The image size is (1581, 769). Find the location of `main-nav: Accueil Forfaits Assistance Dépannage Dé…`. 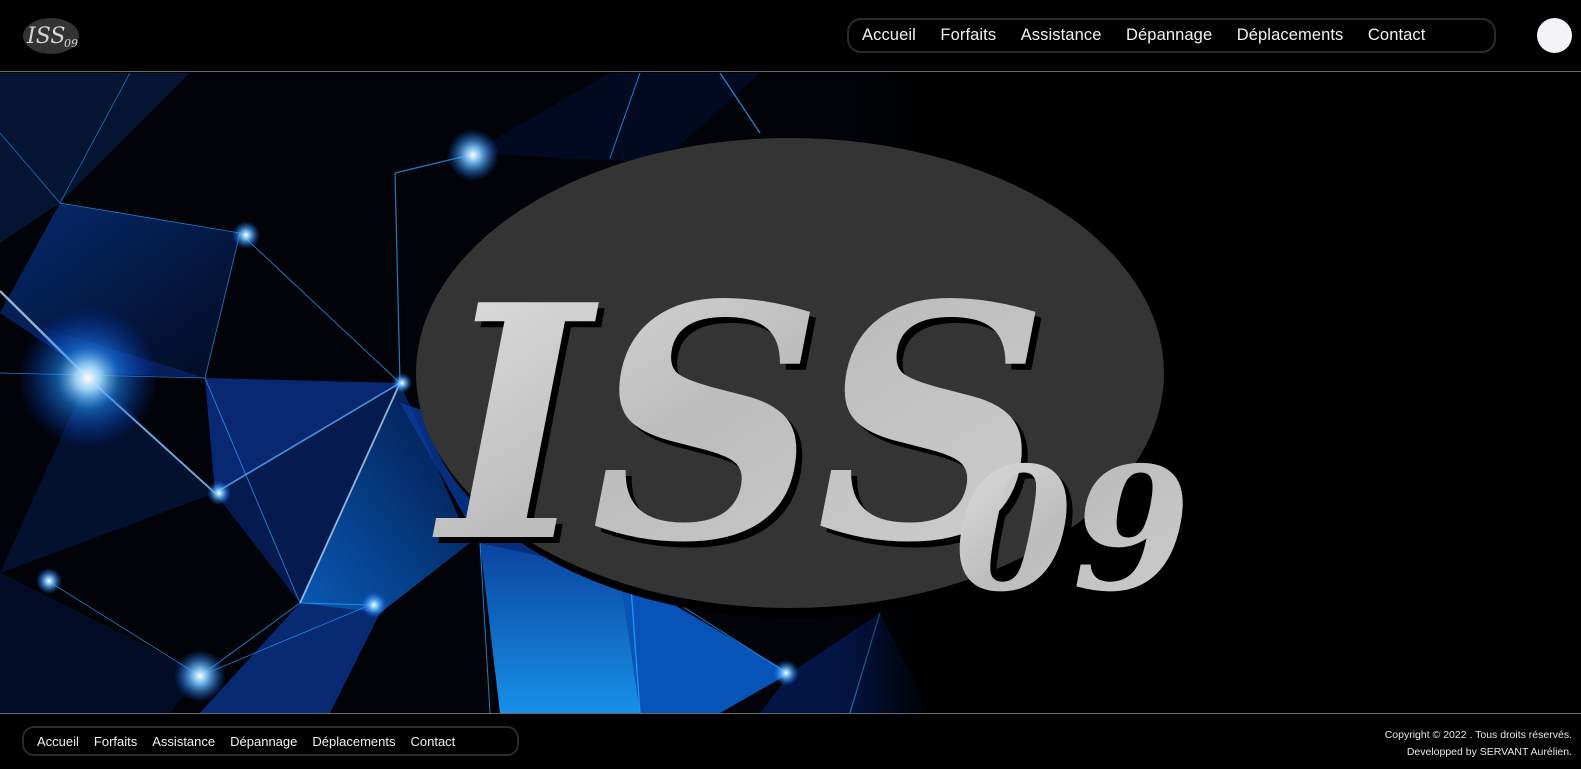

main-nav: Accueil Forfaits Assistance Dépannage Dé… is located at coordinates (1171, 35).